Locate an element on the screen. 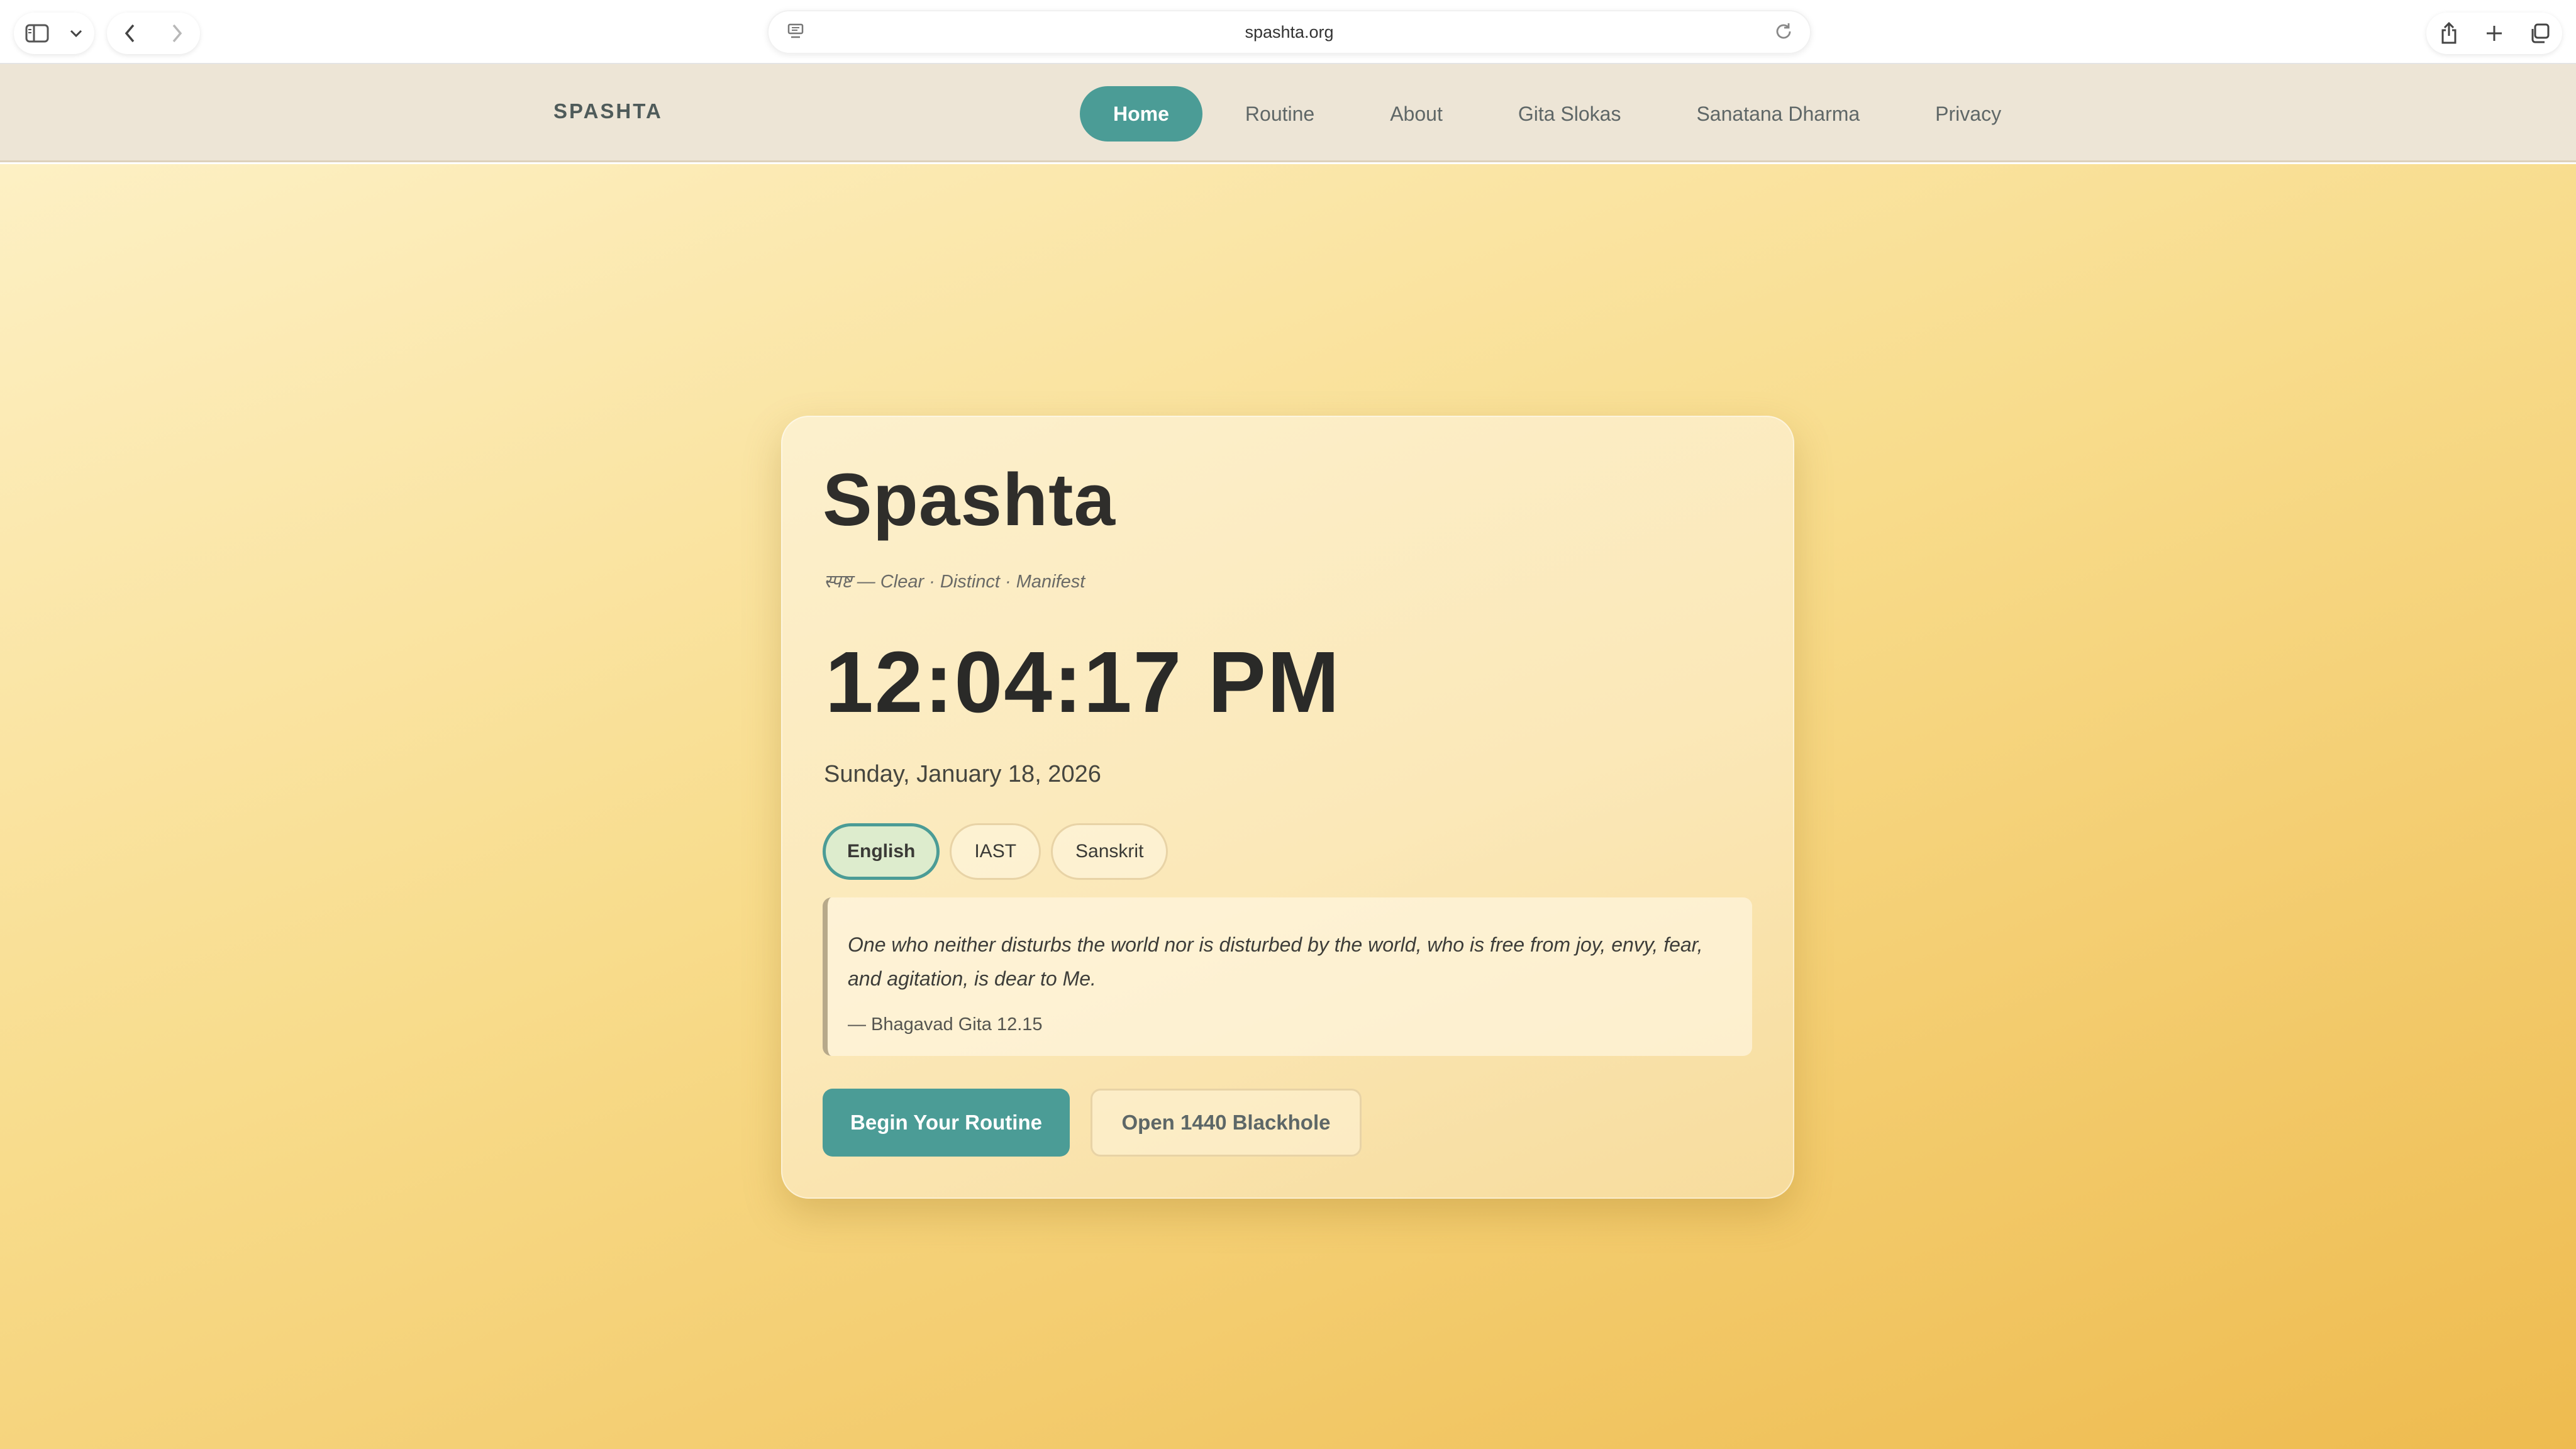 The image size is (2576, 1449). quote-source: — Bhagavad Gita 12.15 is located at coordinates (945, 1024).